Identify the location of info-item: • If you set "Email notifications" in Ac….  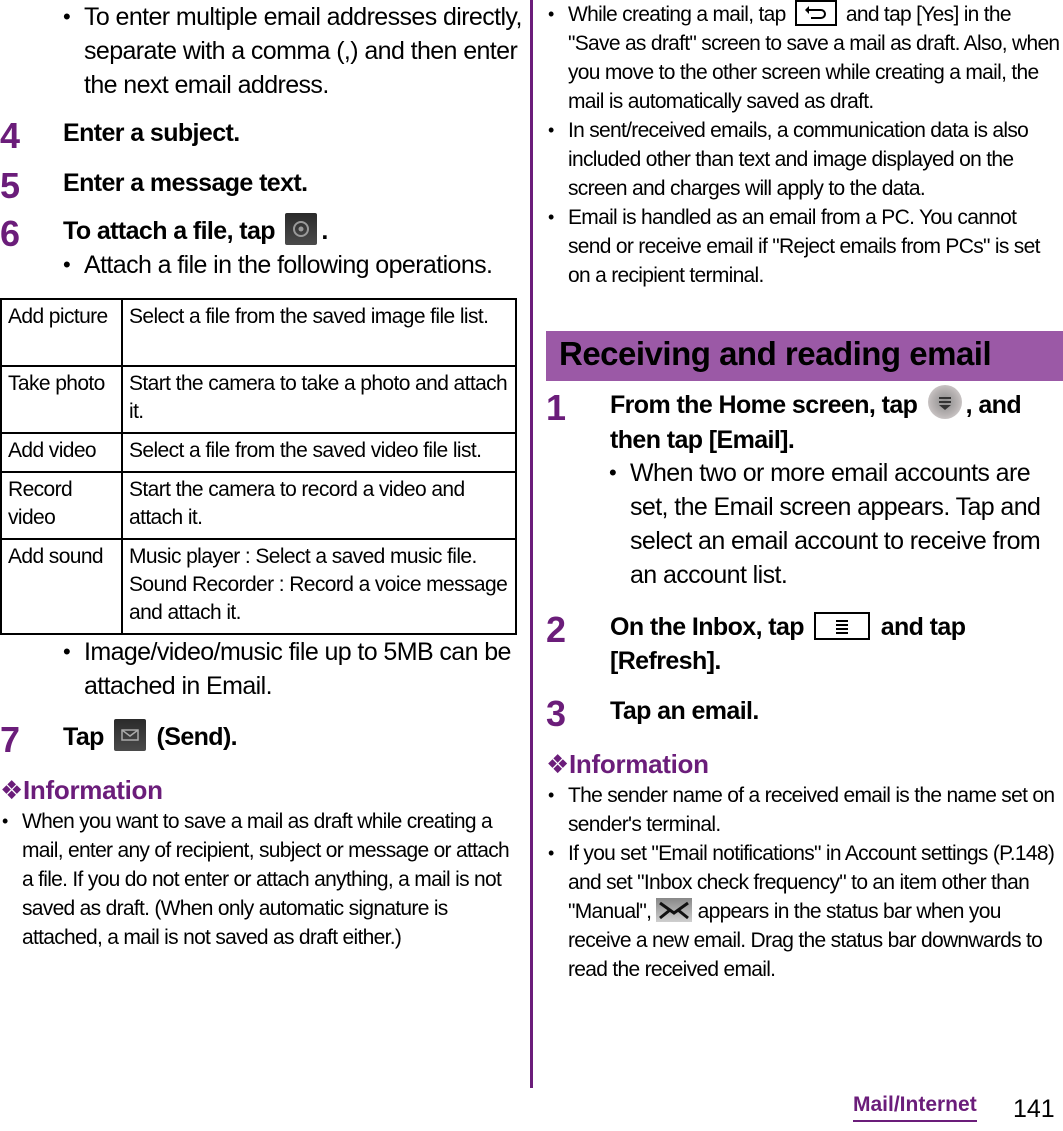
(804, 911).